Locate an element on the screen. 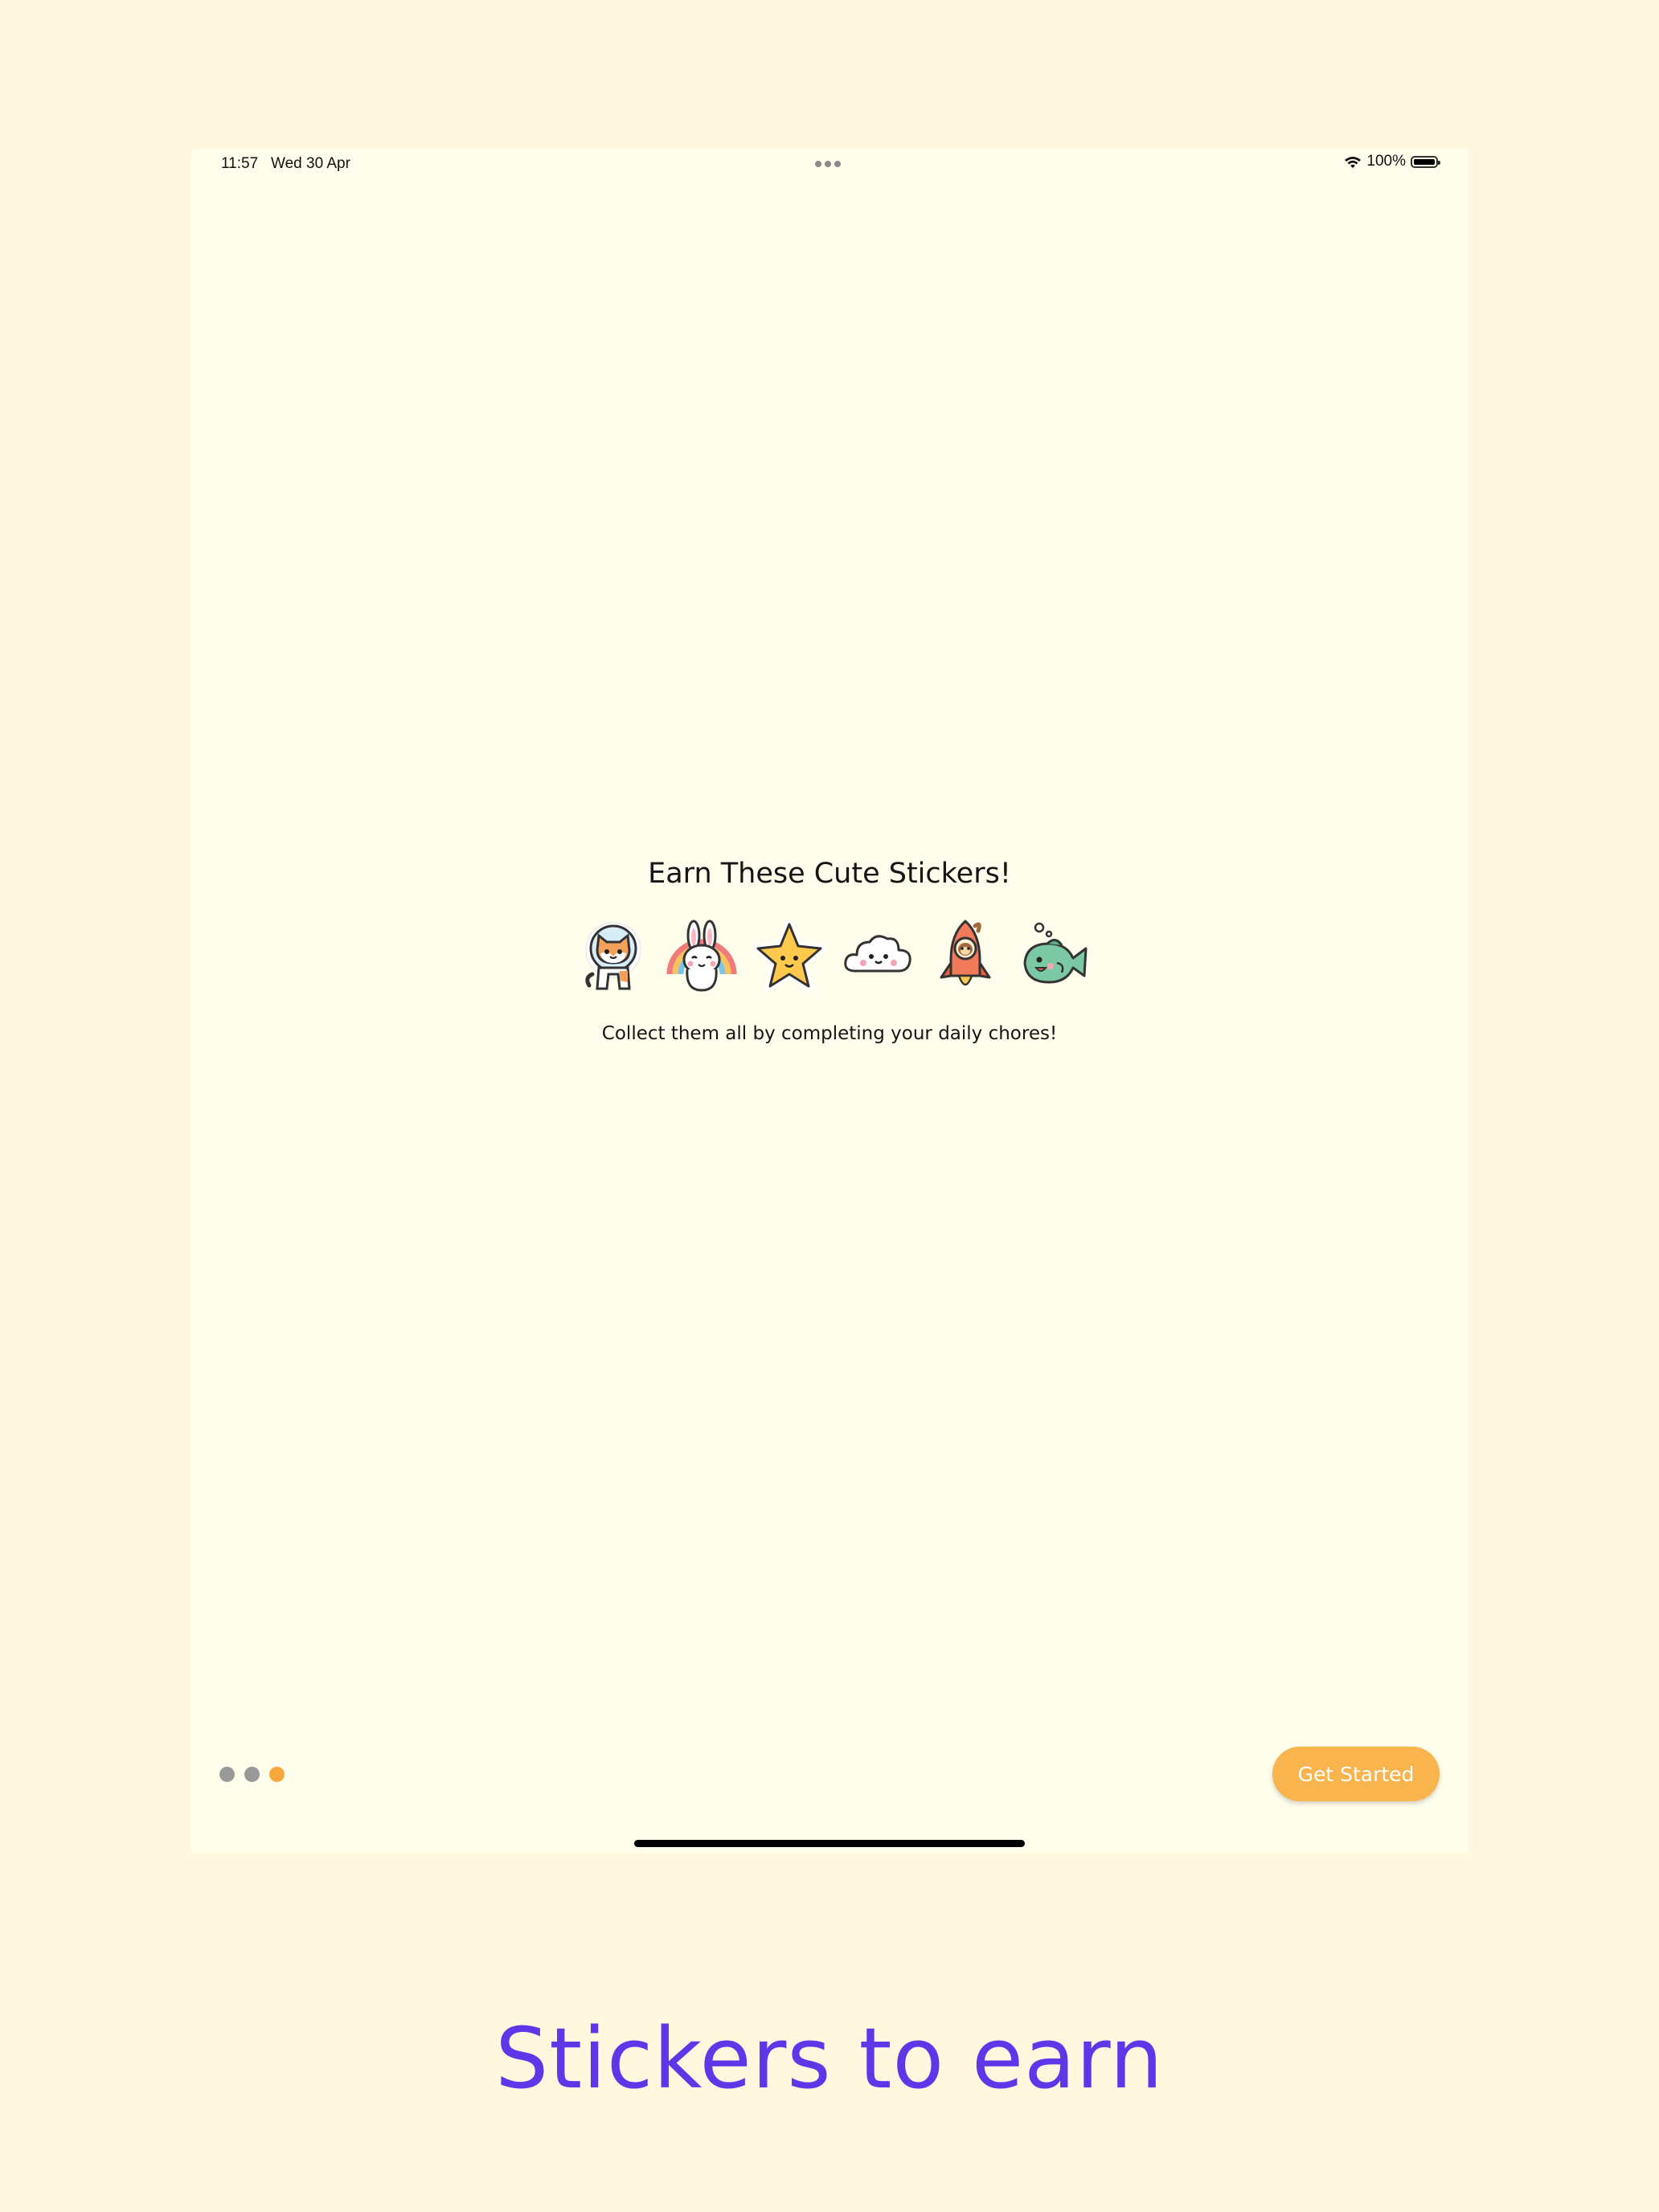 The width and height of the screenshot is (1659, 2212). smiling-star-sticker is located at coordinates (789, 955).